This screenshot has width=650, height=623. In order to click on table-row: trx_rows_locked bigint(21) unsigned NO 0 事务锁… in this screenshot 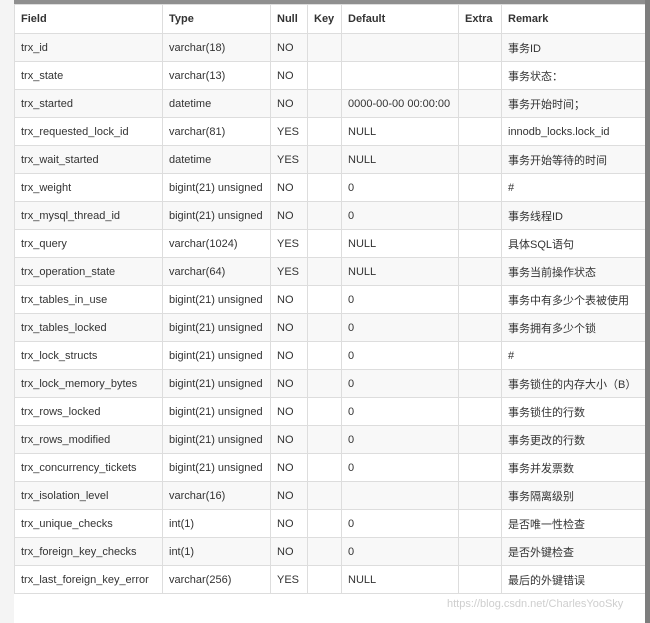, I will do `click(329, 411)`.